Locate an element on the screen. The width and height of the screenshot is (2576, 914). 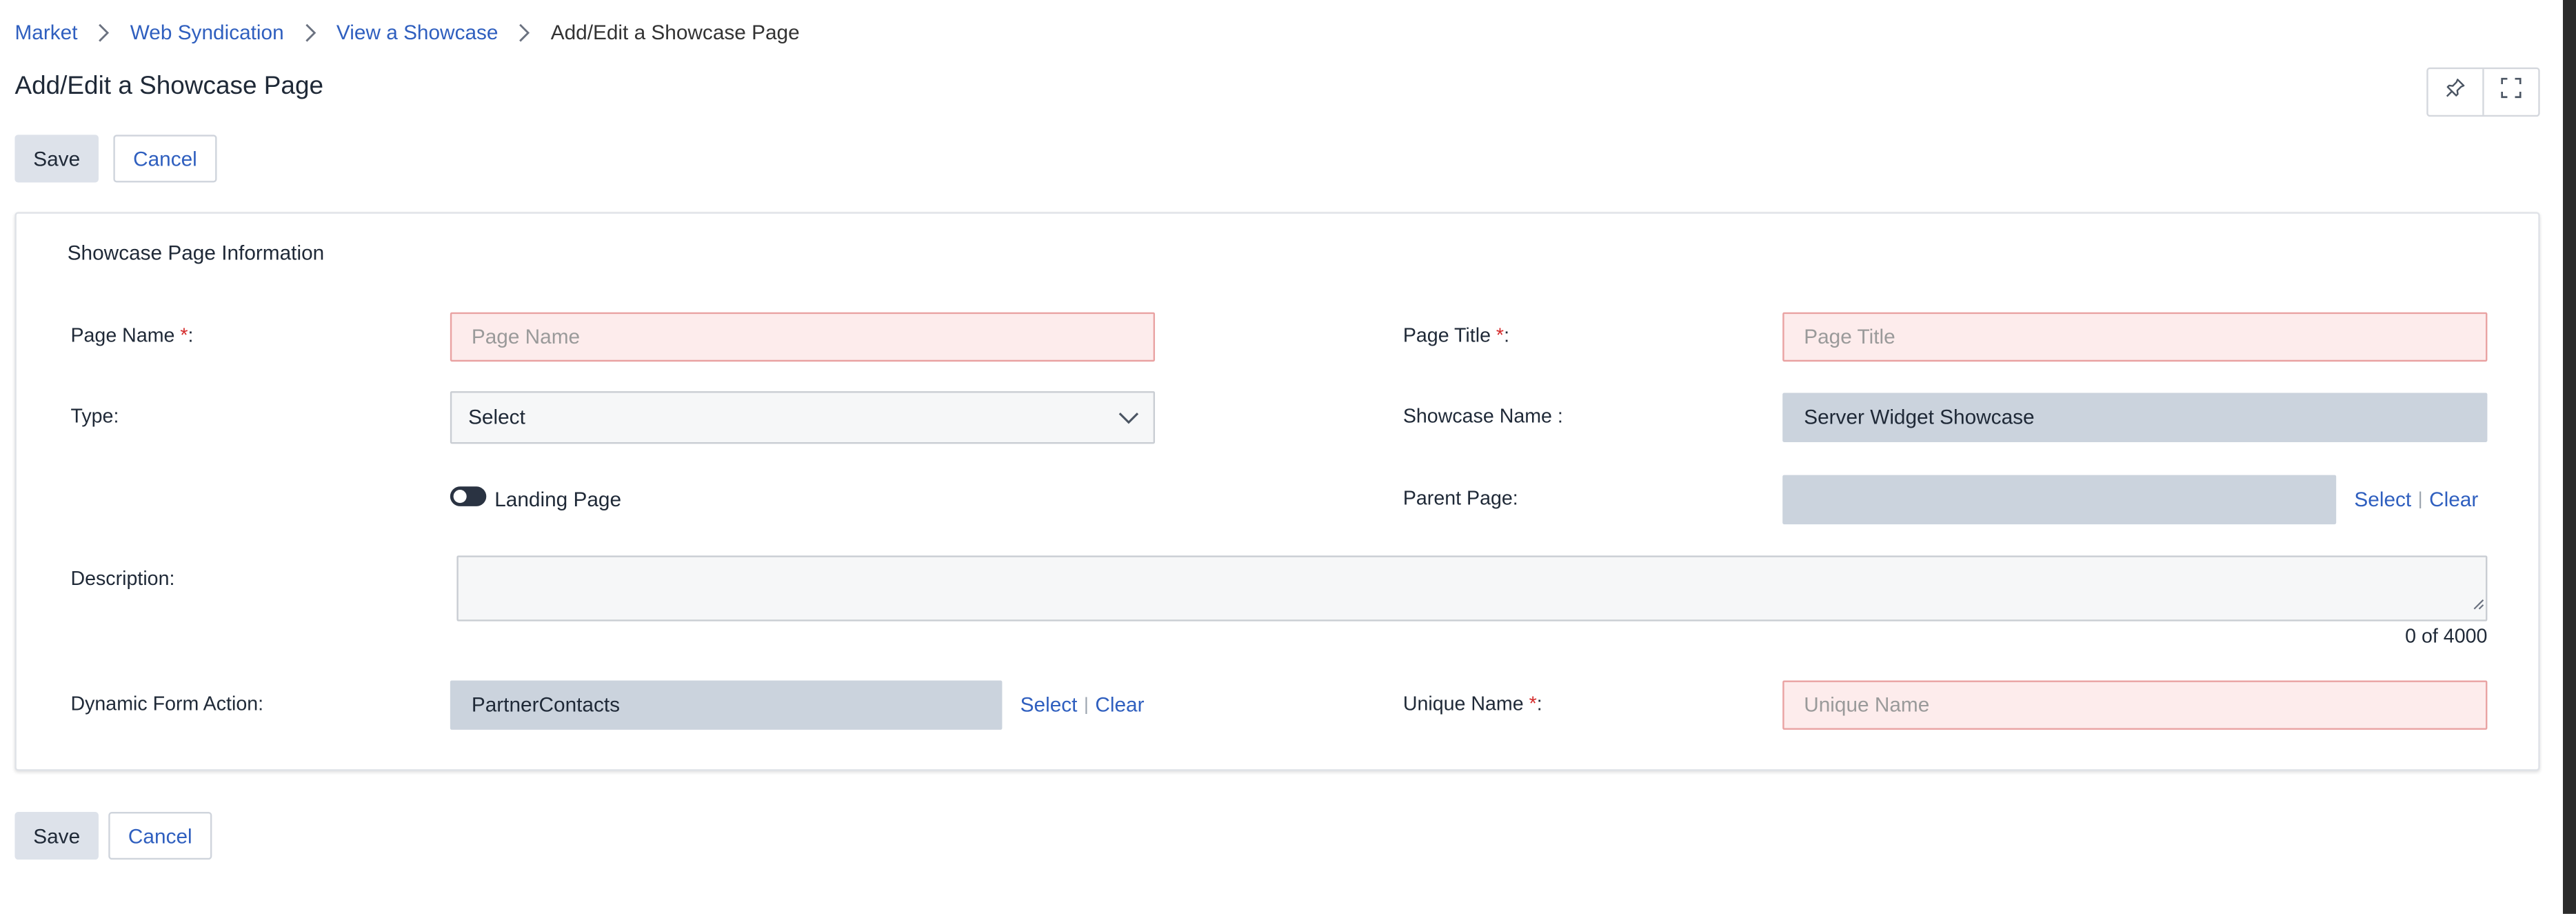
landing-page-toggle is located at coordinates (468, 496).